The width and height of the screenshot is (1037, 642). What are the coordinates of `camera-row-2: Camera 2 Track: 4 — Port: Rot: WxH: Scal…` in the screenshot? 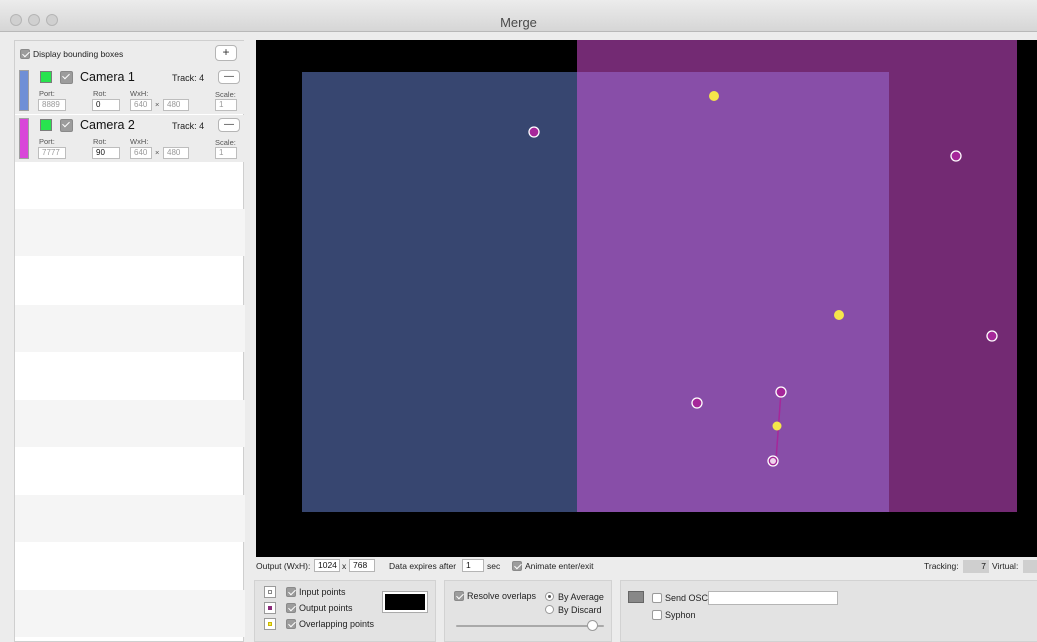 It's located at (130, 138).